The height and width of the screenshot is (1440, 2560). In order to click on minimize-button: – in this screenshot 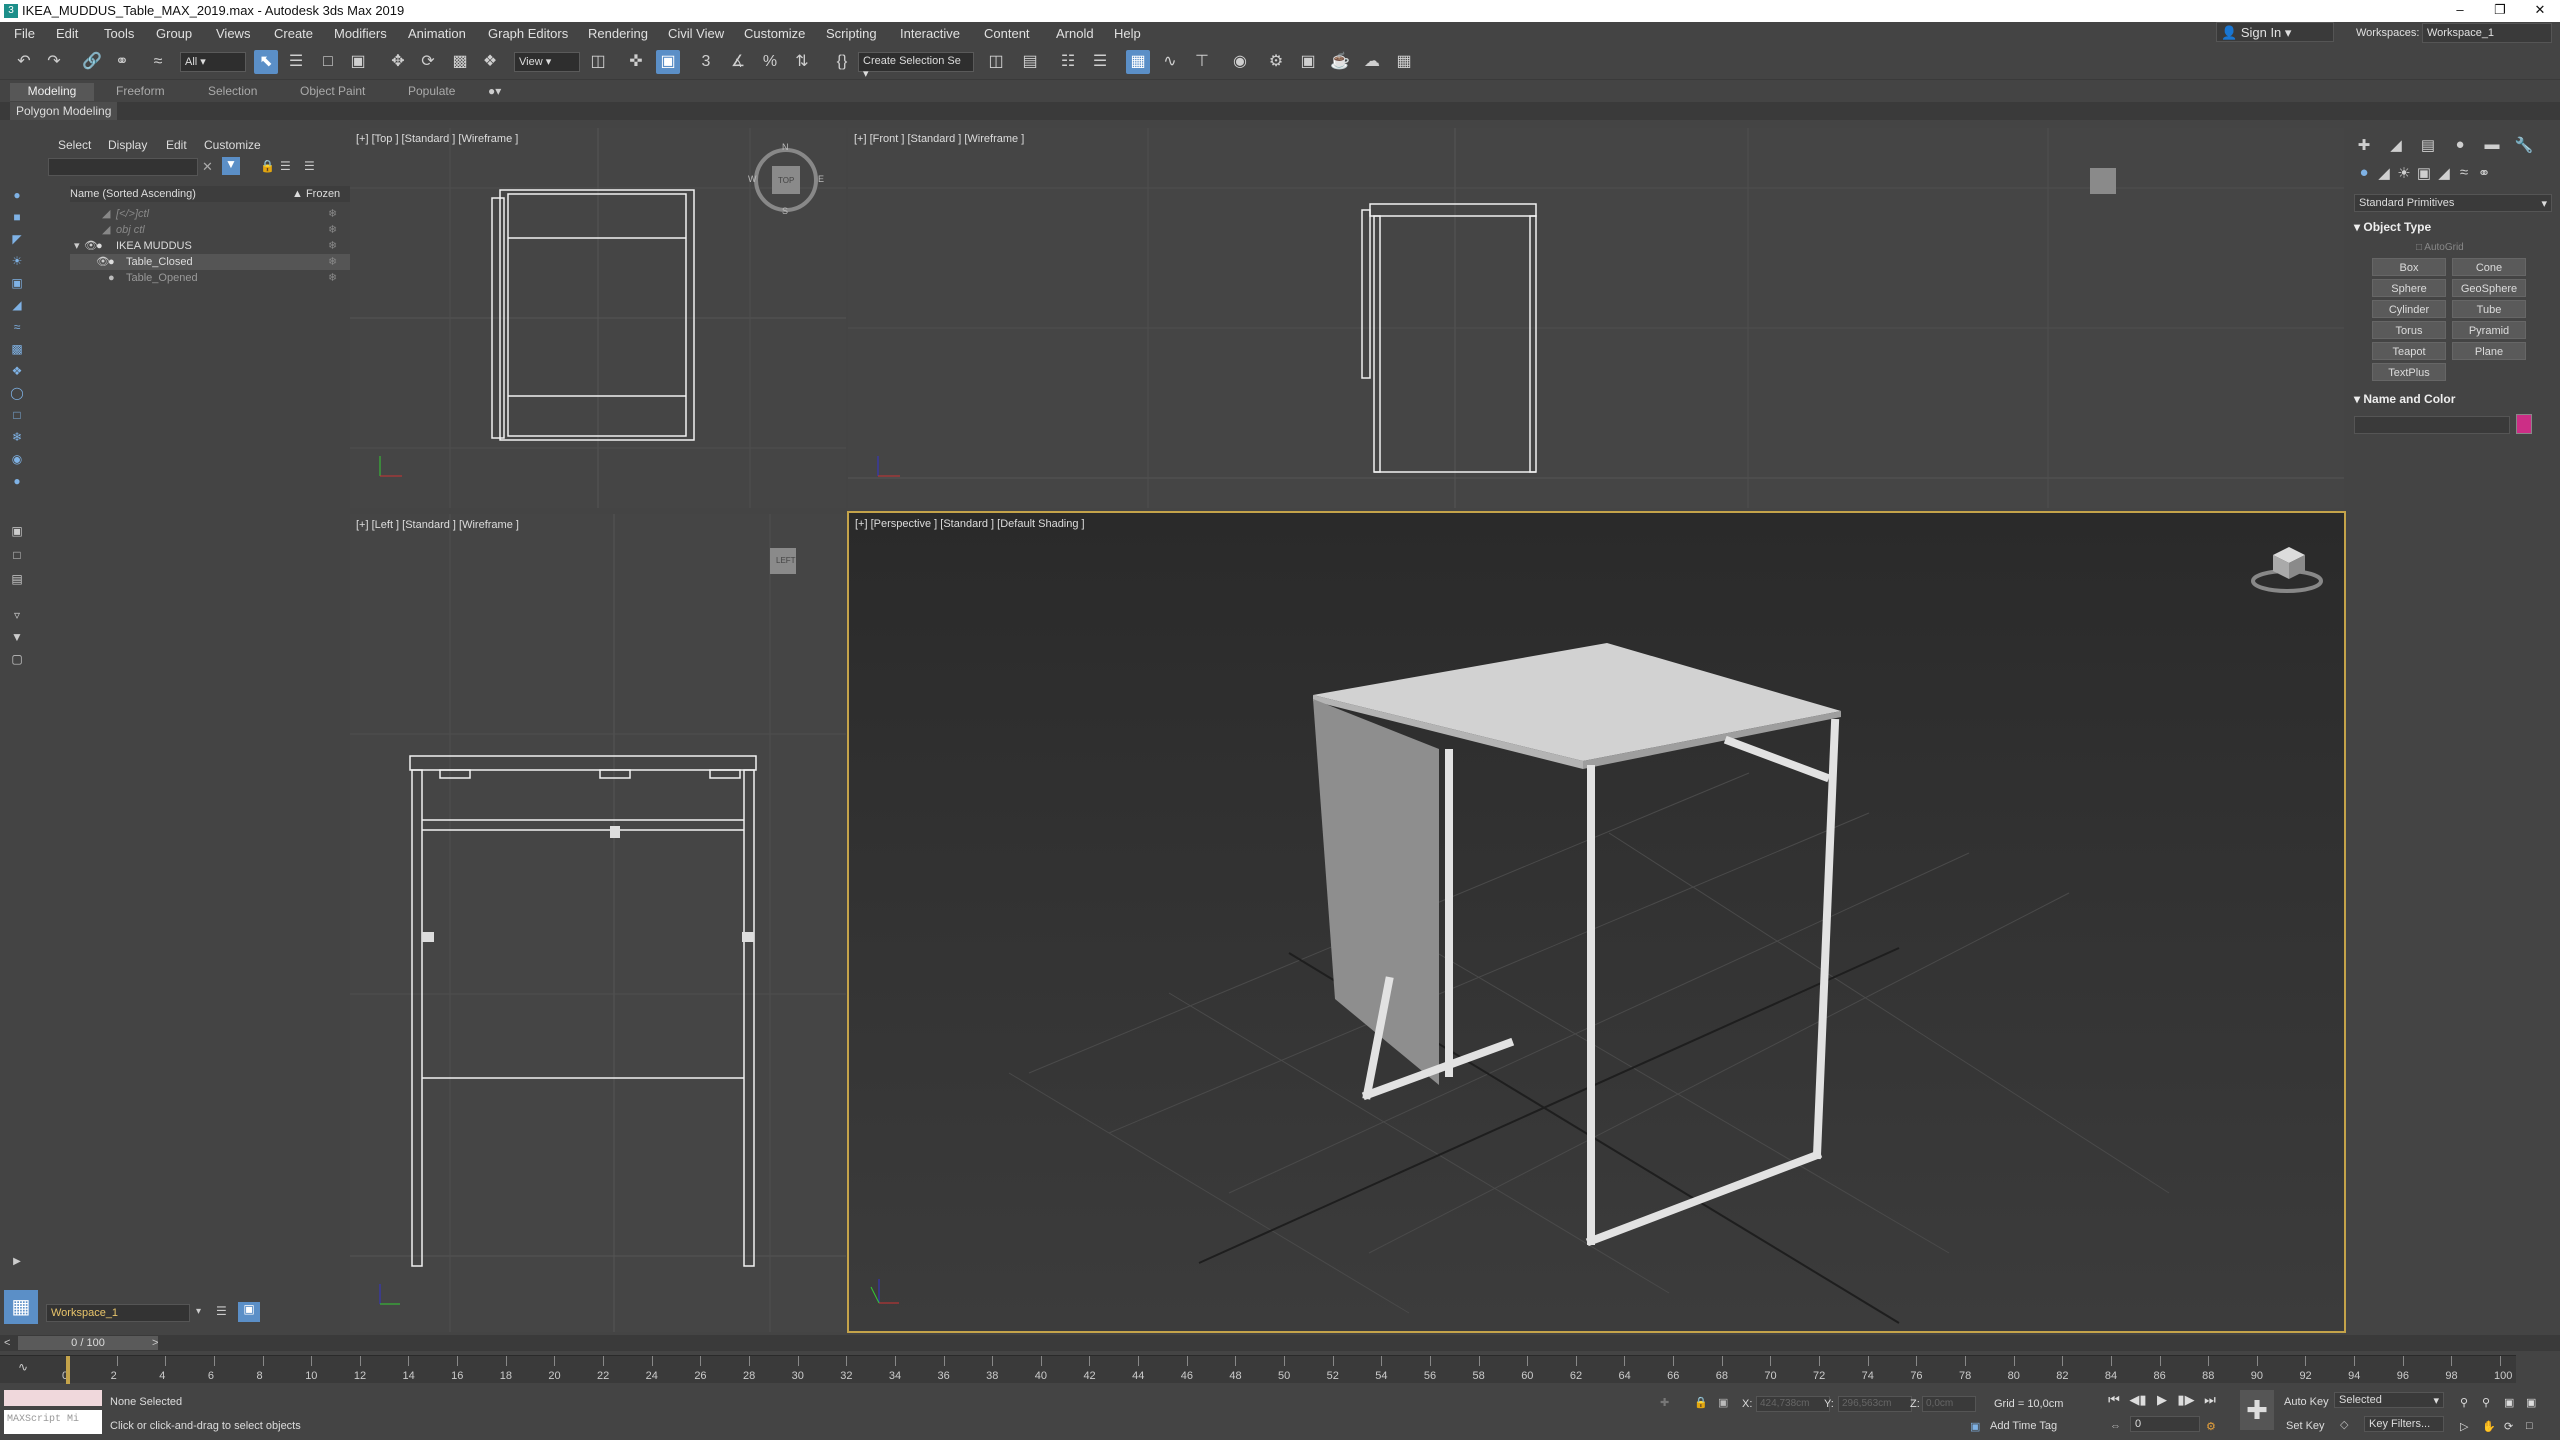, I will do `click(2460, 11)`.